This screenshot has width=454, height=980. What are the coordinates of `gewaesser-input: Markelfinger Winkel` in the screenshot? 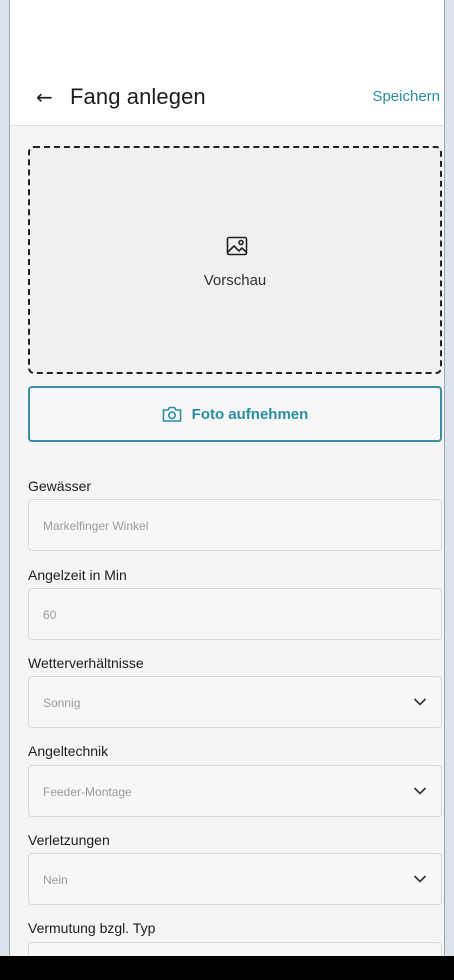 It's located at (235, 525).